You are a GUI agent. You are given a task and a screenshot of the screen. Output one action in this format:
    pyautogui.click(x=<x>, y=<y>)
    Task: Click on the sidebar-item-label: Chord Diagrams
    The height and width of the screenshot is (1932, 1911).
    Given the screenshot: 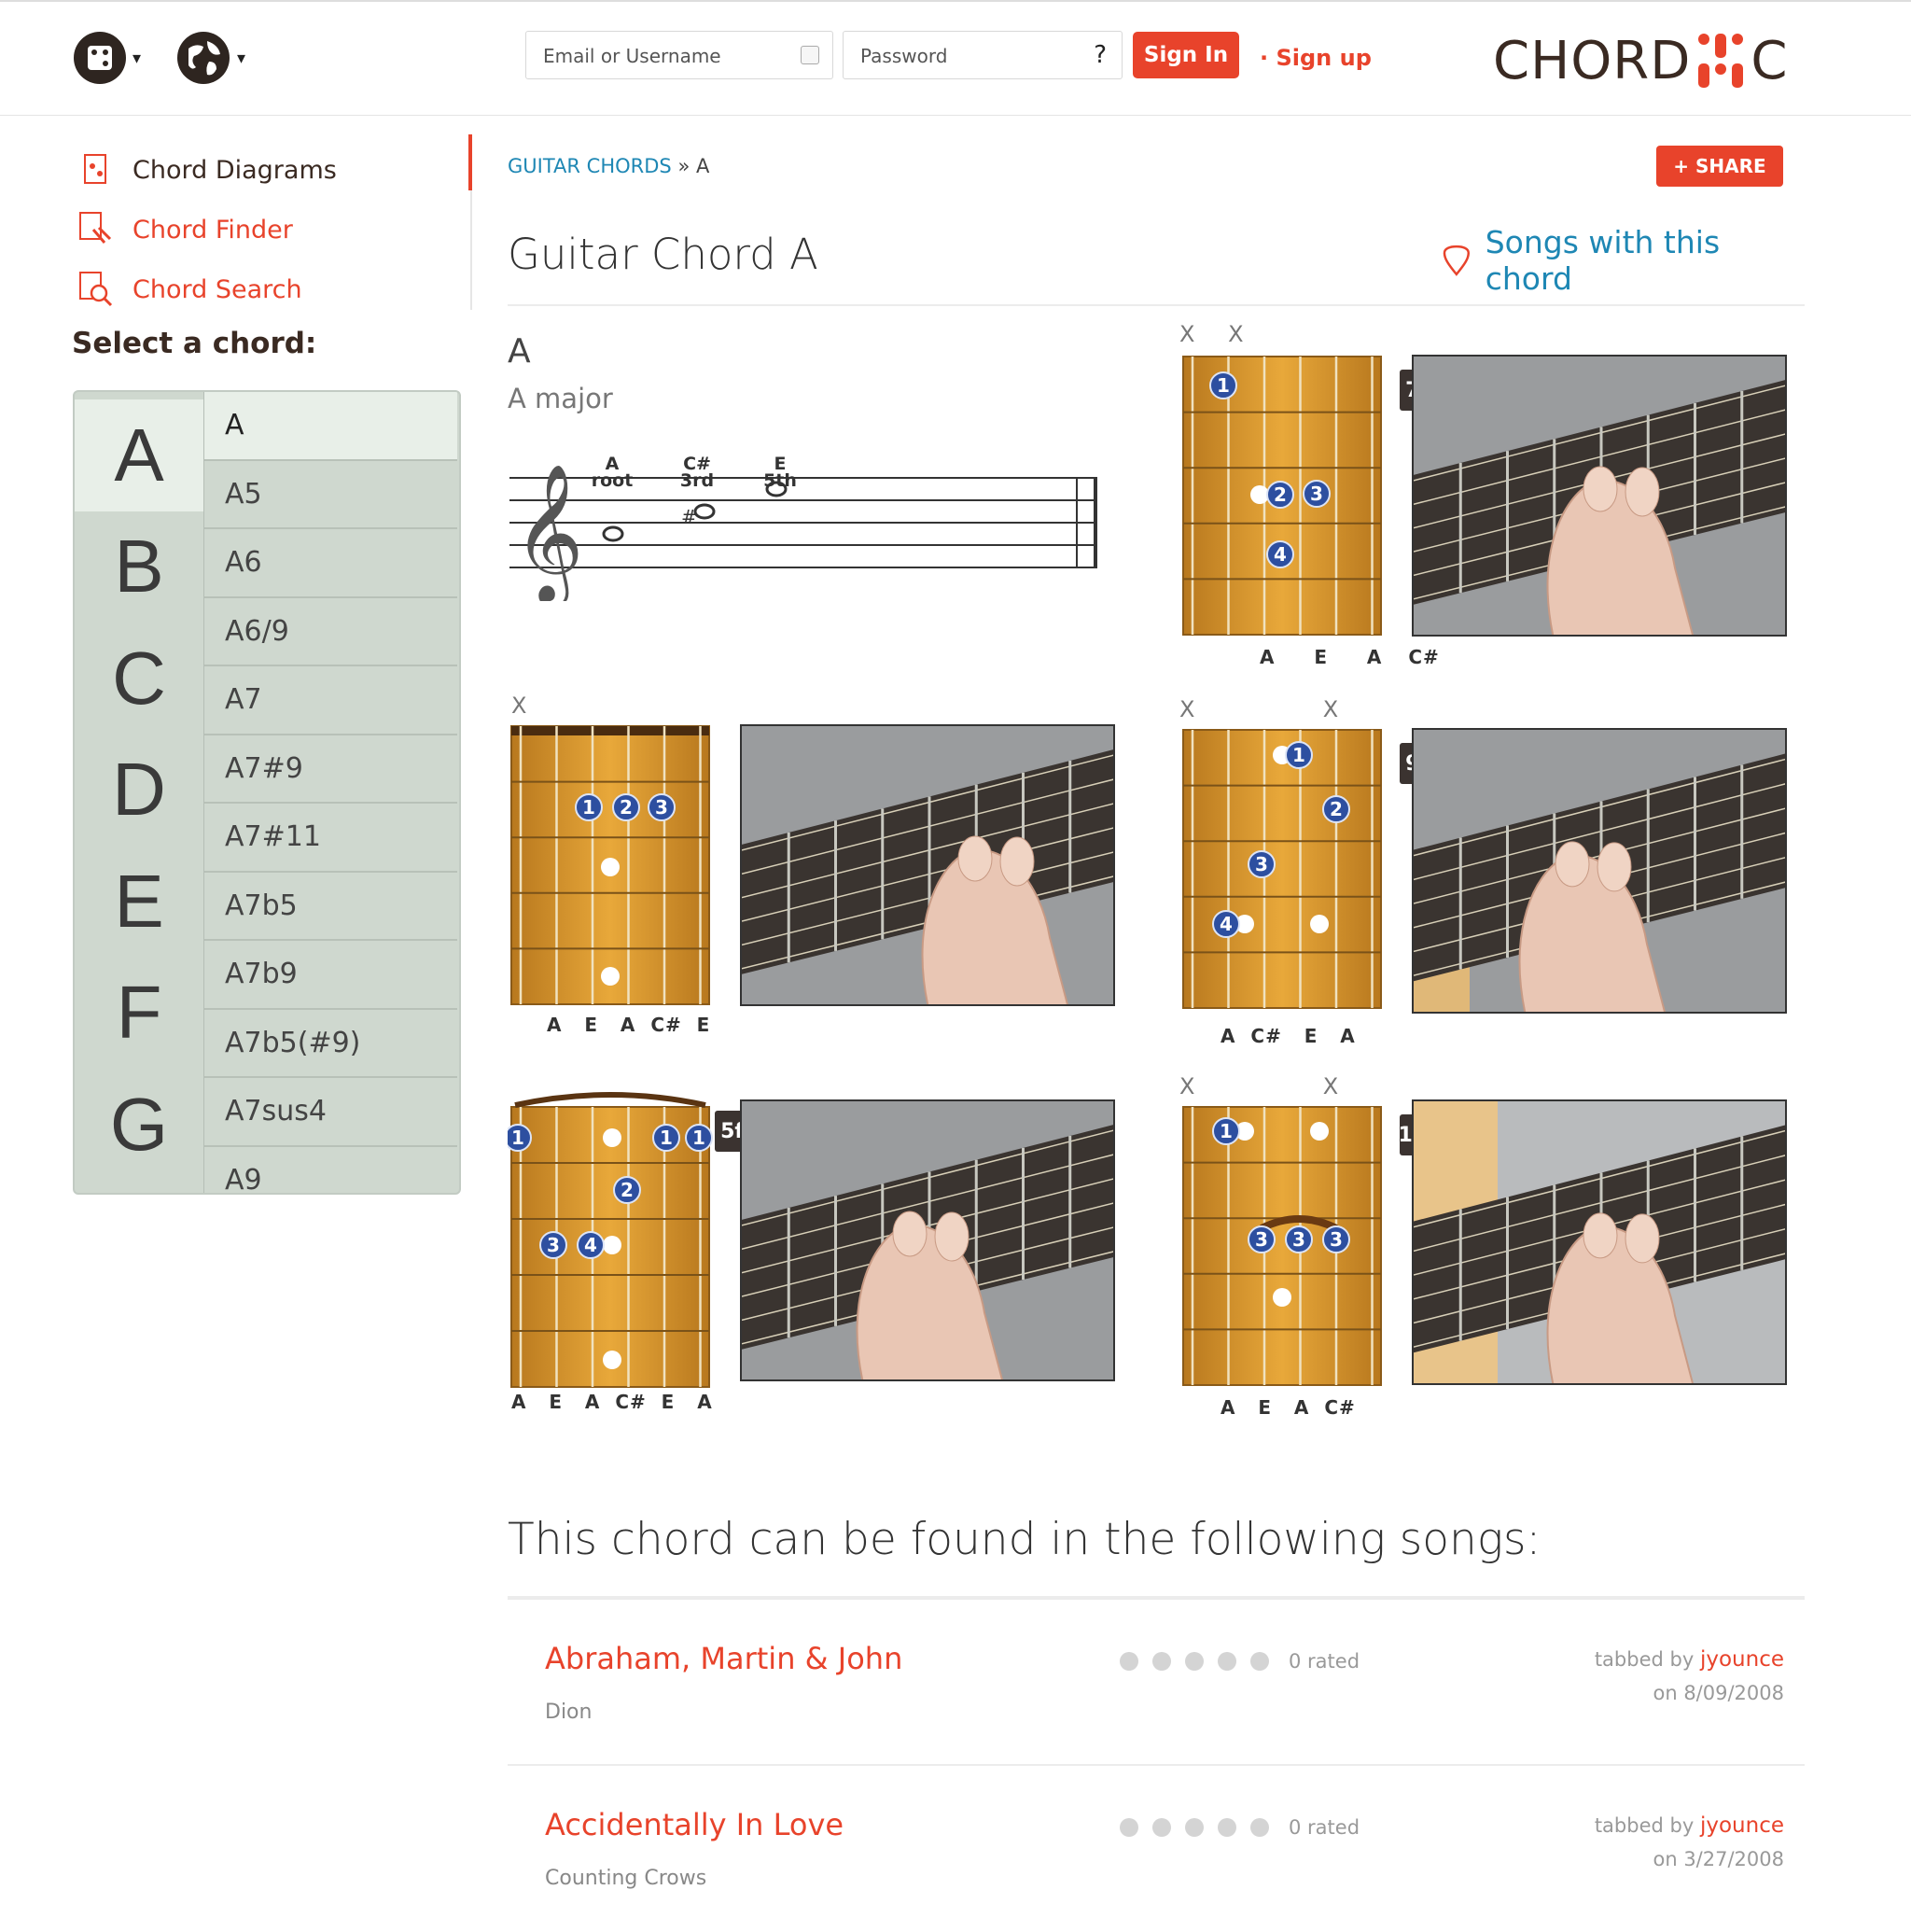 What is the action you would take?
    pyautogui.click(x=235, y=170)
    